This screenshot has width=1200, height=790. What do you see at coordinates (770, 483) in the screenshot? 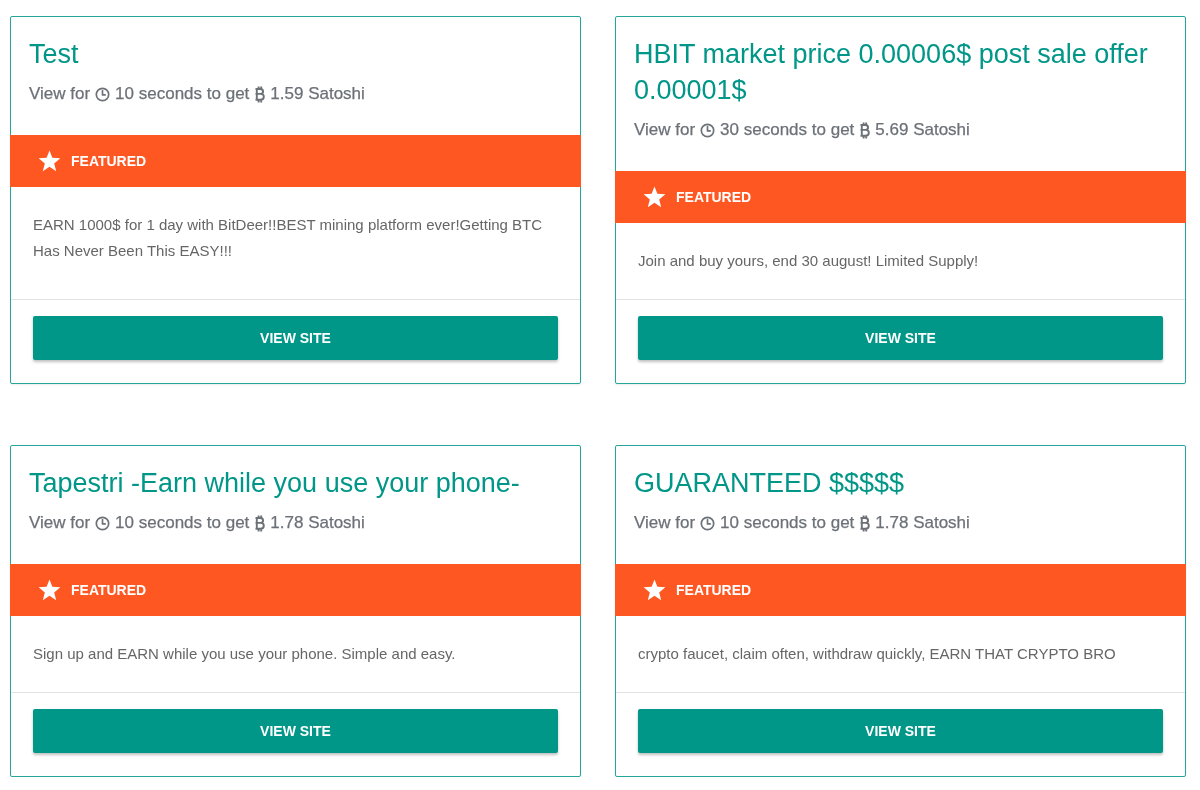
I see `offer-title: GUARANTEED $$$$$` at bounding box center [770, 483].